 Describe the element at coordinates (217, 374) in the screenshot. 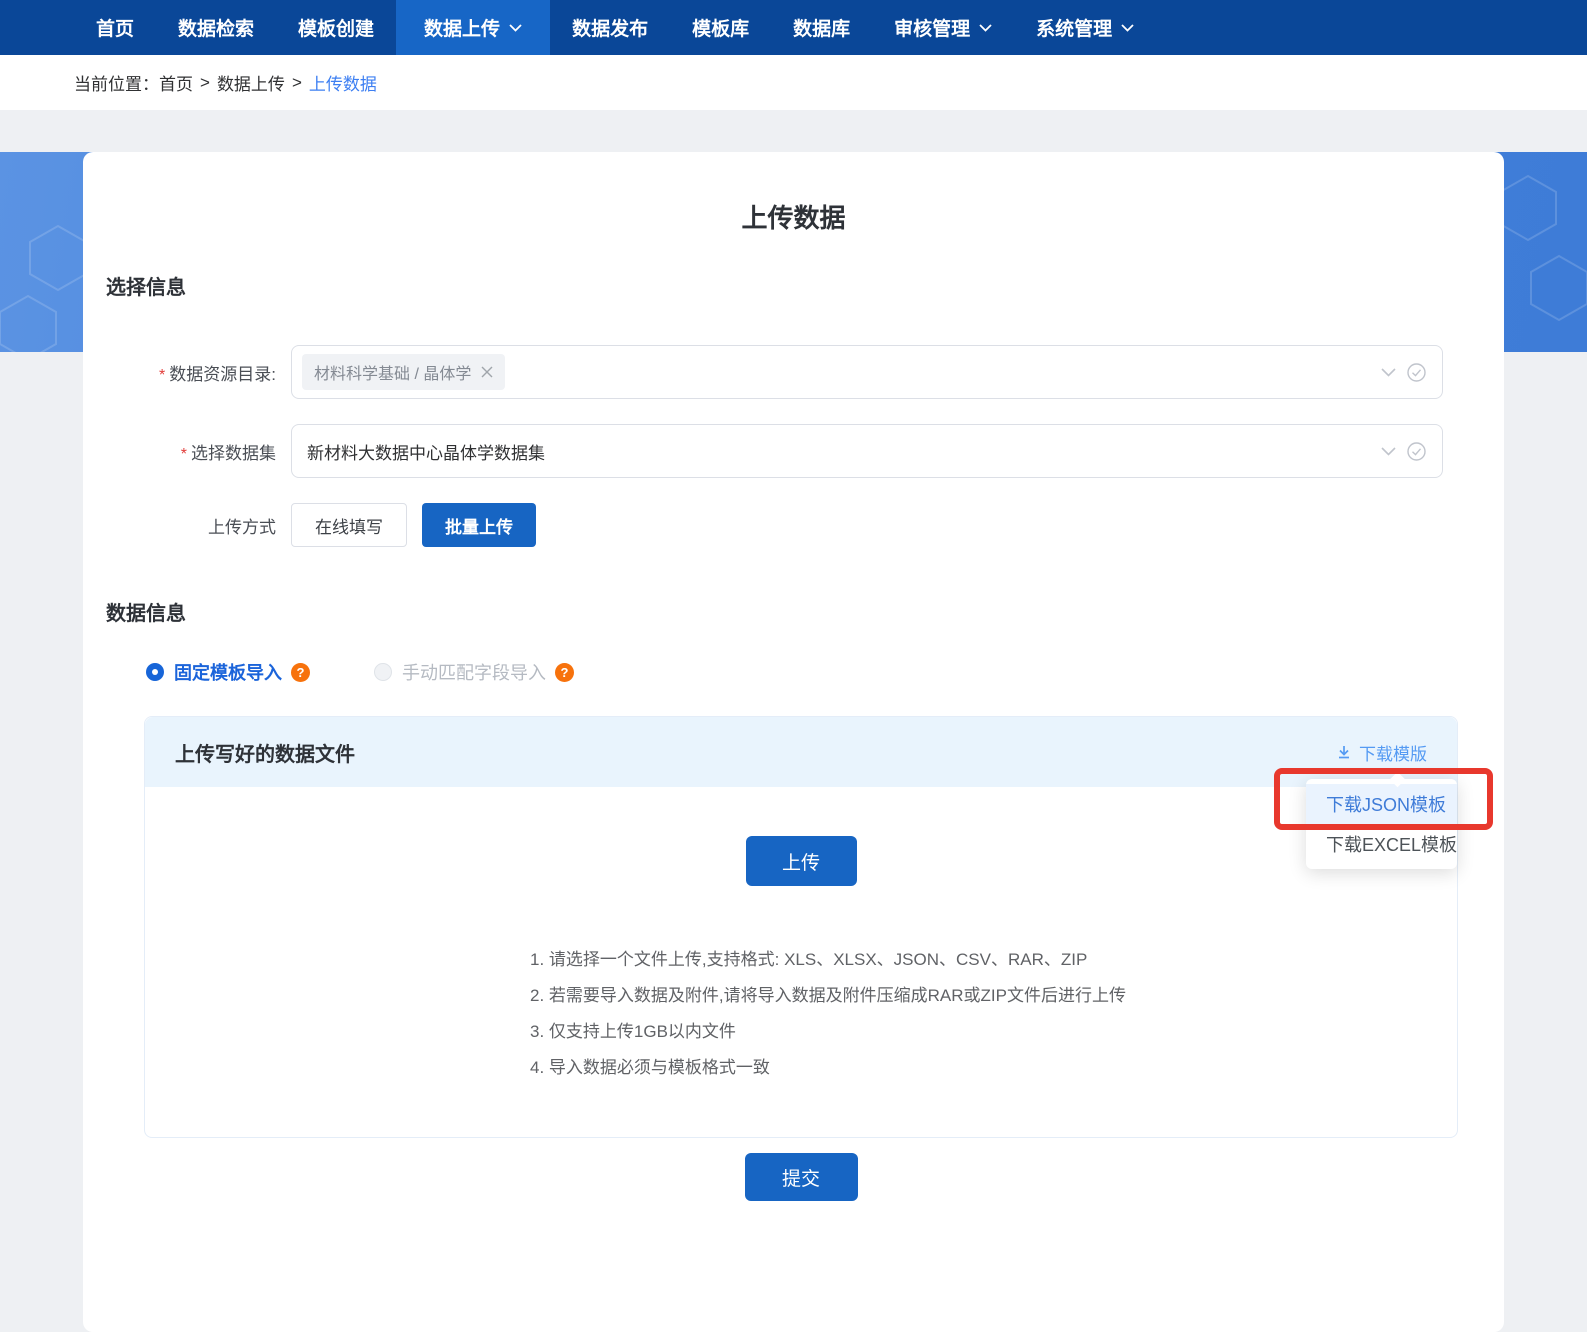

I see `catalog-label: * 数据资源目录:` at that location.